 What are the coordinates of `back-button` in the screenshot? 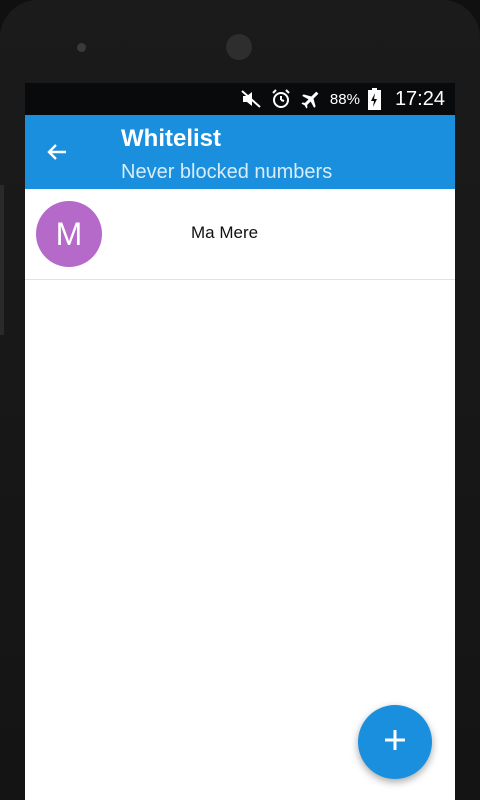 It's located at (57, 154).